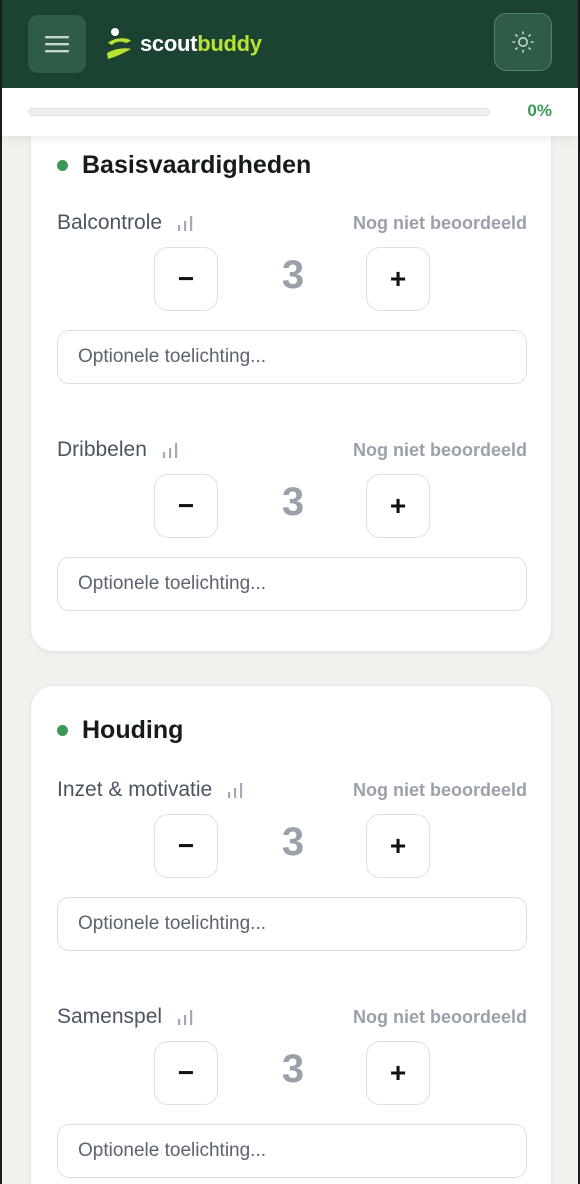 This screenshot has width=580, height=1184. Describe the element at coordinates (229, 43) in the screenshot. I see `logo-text-buddy: buddy` at that location.